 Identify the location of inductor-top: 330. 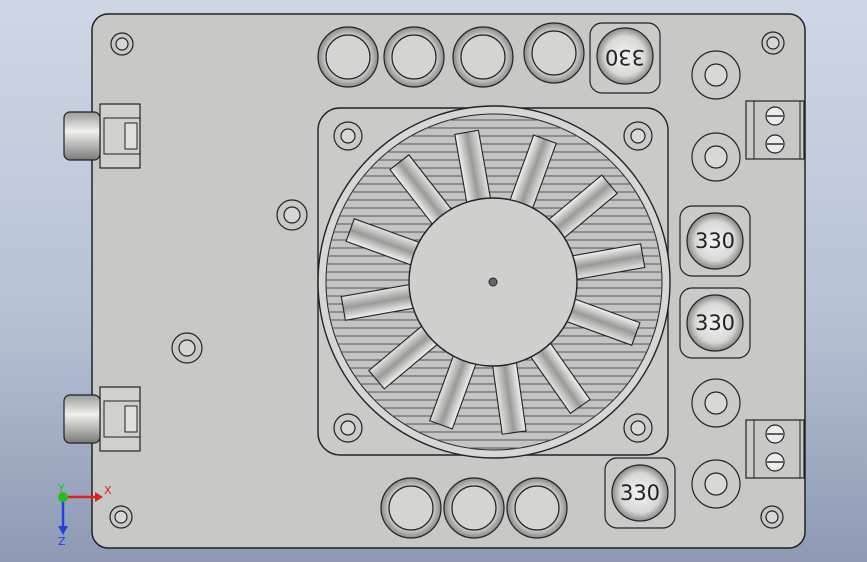
(625, 58).